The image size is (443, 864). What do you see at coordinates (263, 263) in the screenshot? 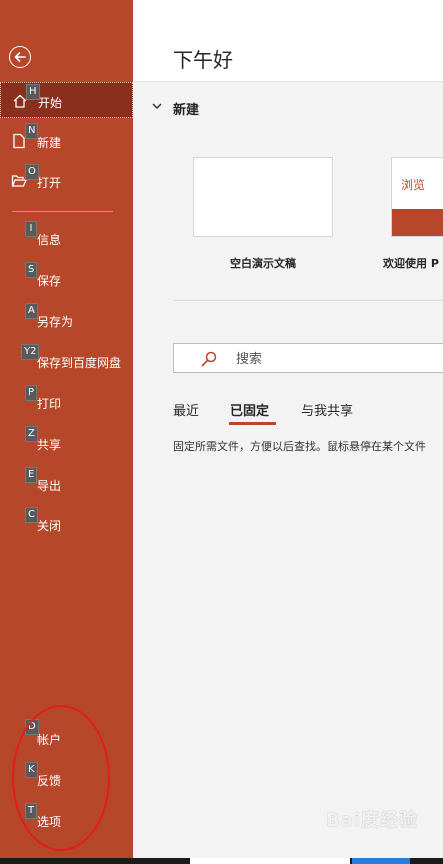
I see `template-label: 空白演示文稿` at bounding box center [263, 263].